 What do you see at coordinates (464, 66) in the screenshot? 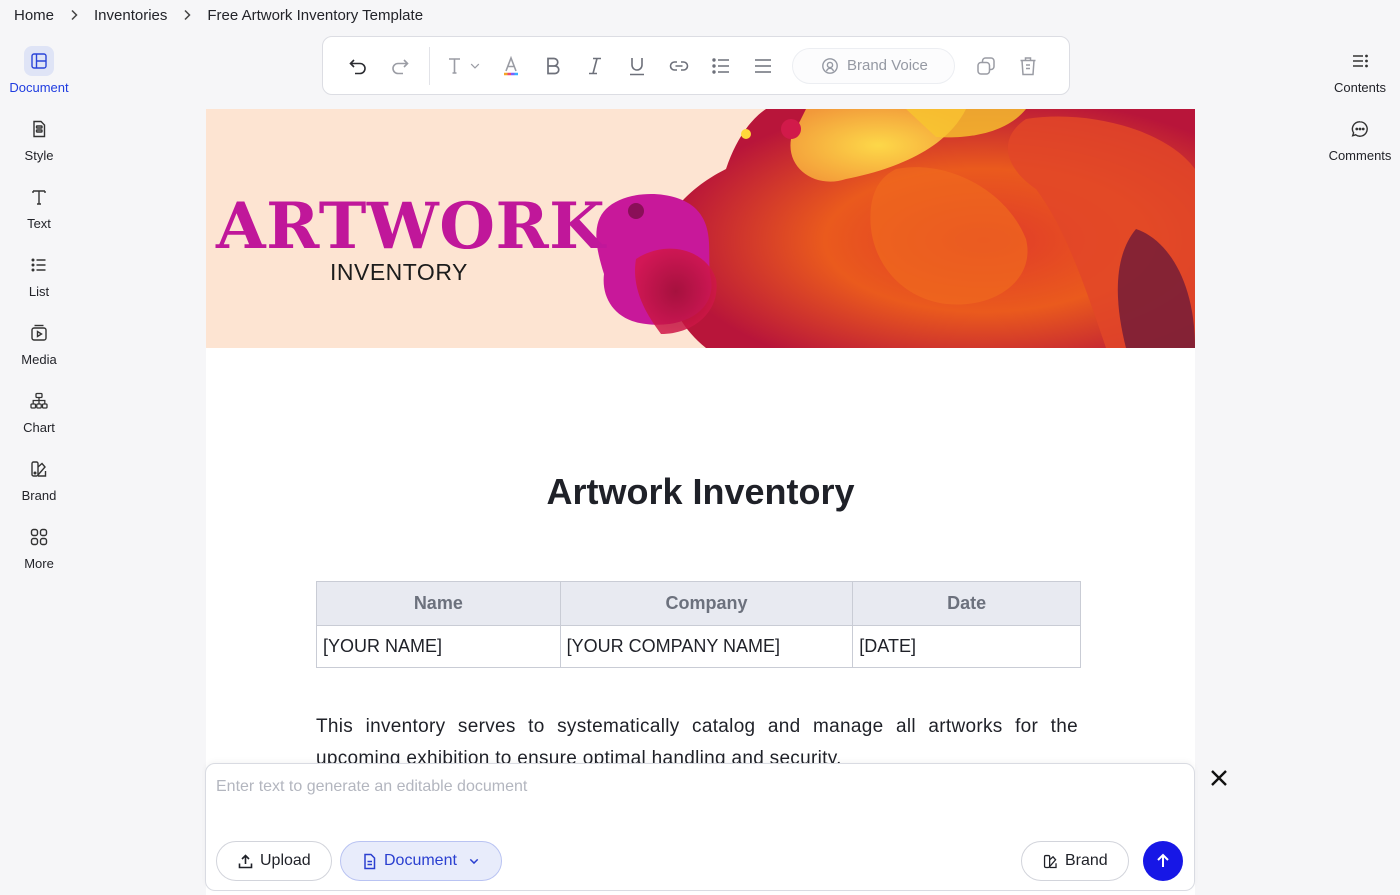
I see `text-style-dropdown` at bounding box center [464, 66].